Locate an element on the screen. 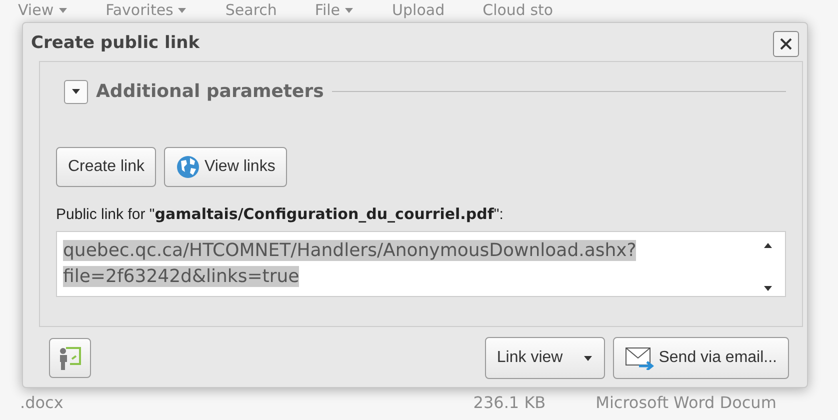  toolbar-item: View is located at coordinates (43, 10).